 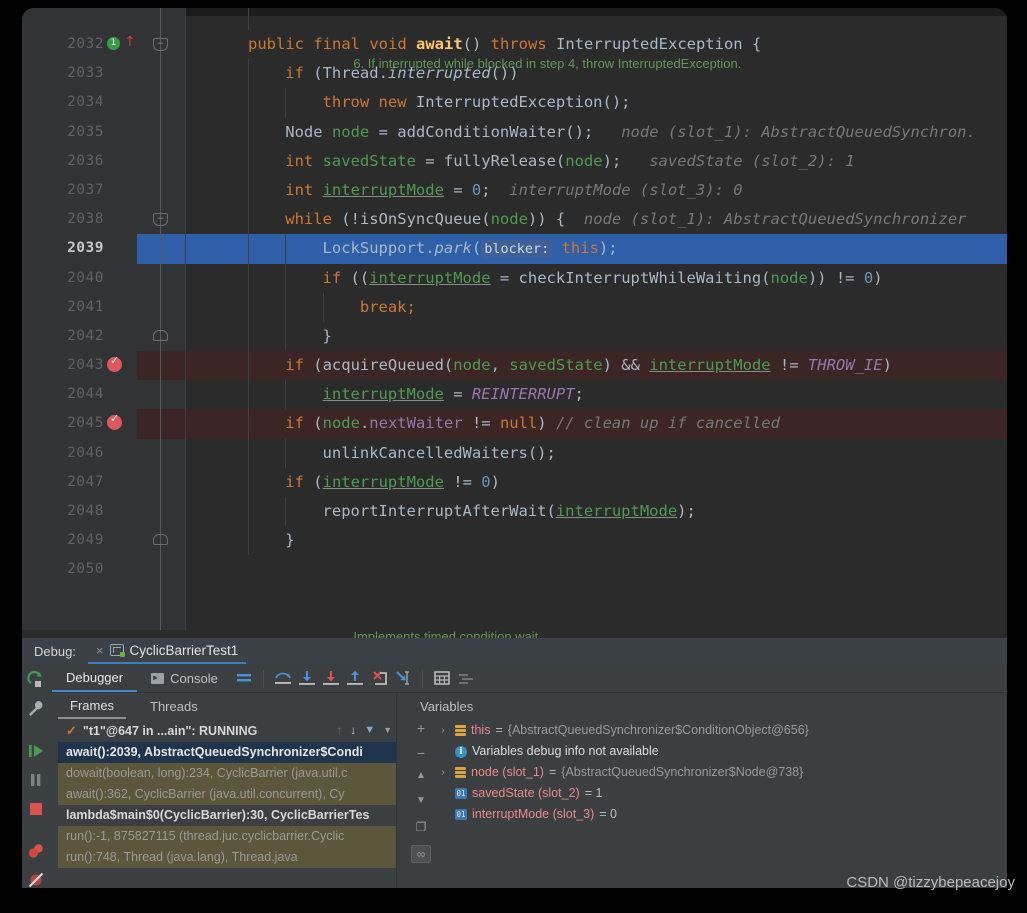 I want to click on editor-line-2049: 2049}, so click(x=514, y=541).